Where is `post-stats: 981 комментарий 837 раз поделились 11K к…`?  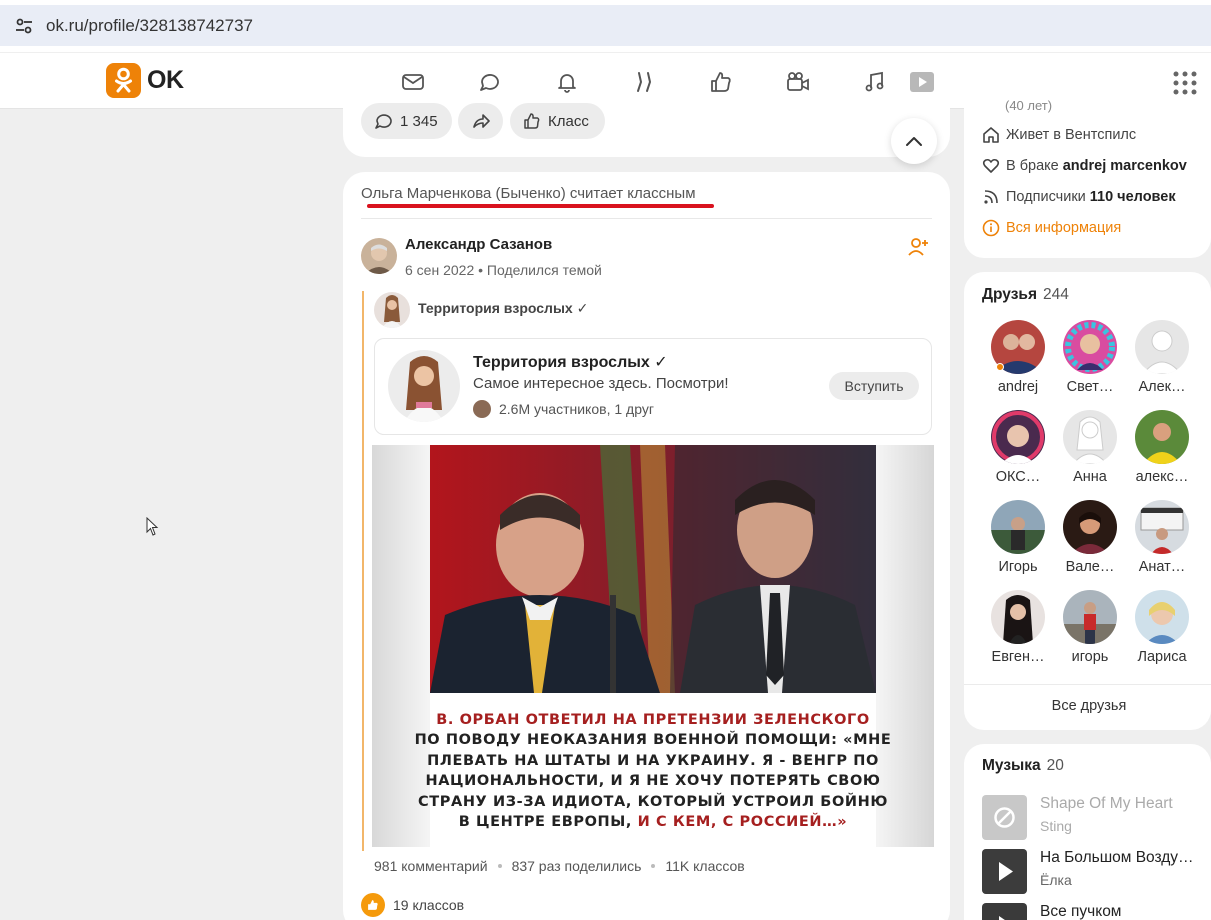
post-stats: 981 комментарий 837 раз поделились 11K к… is located at coordinates (559, 866).